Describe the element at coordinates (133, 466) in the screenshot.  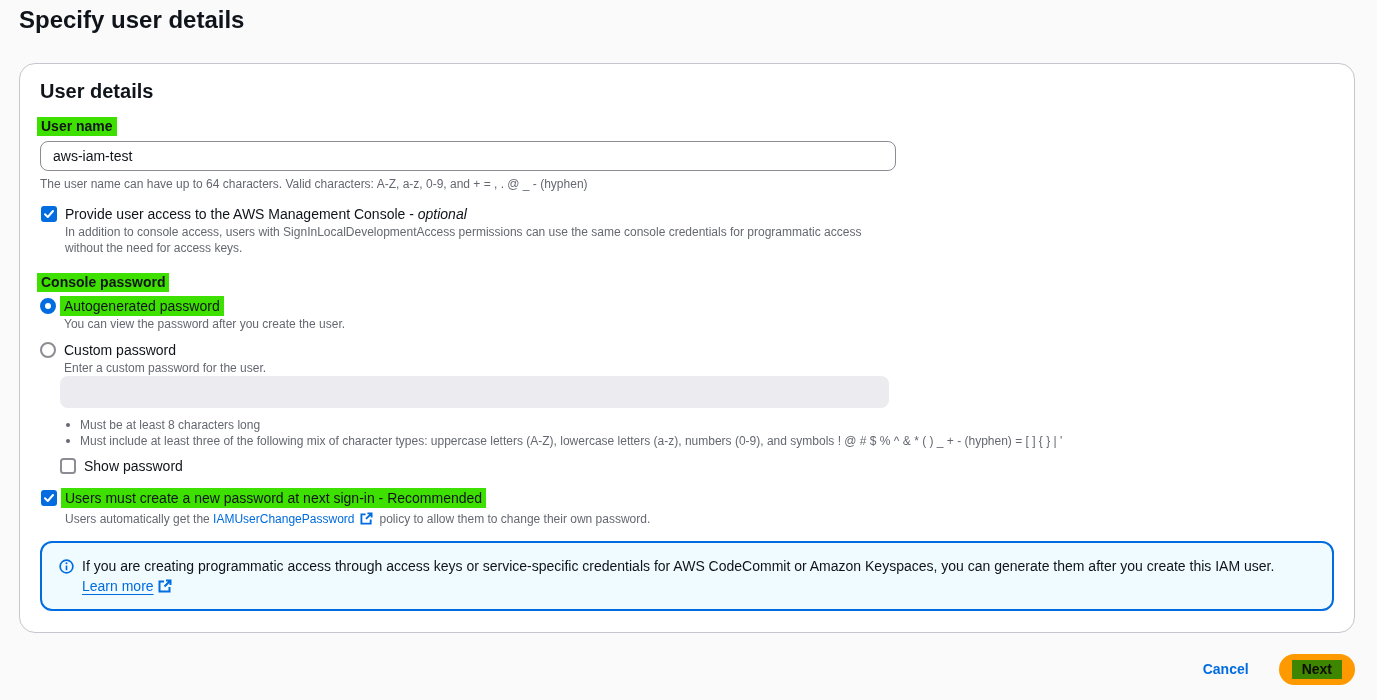
I see `checkbox-label: Show password` at that location.